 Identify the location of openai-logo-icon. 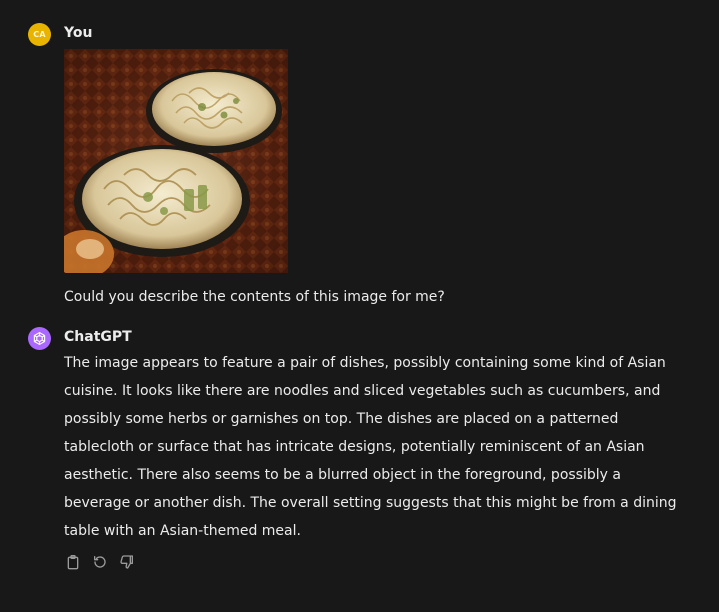
(39, 338).